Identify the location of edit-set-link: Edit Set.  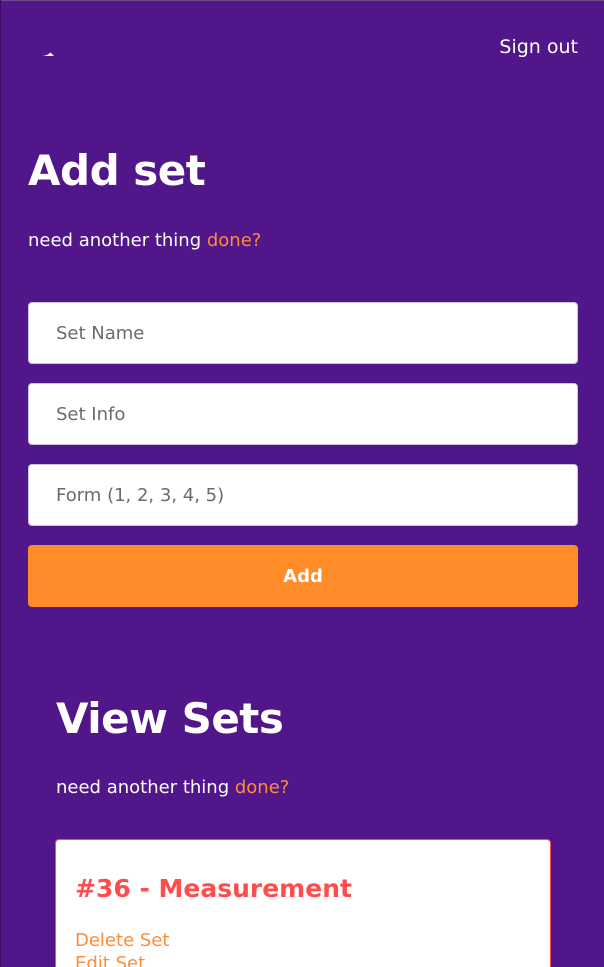
(110, 960).